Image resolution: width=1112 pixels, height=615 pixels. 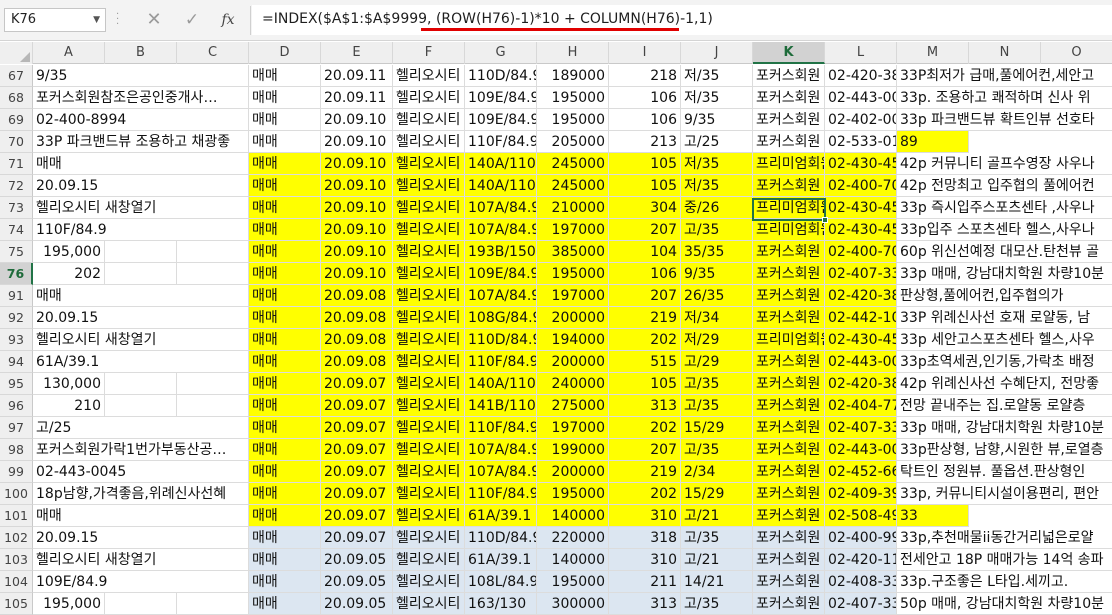 What do you see at coordinates (1004, 604) in the screenshot?
I see `cell-m: 50p 매매, 강남대치학원 차량10분` at bounding box center [1004, 604].